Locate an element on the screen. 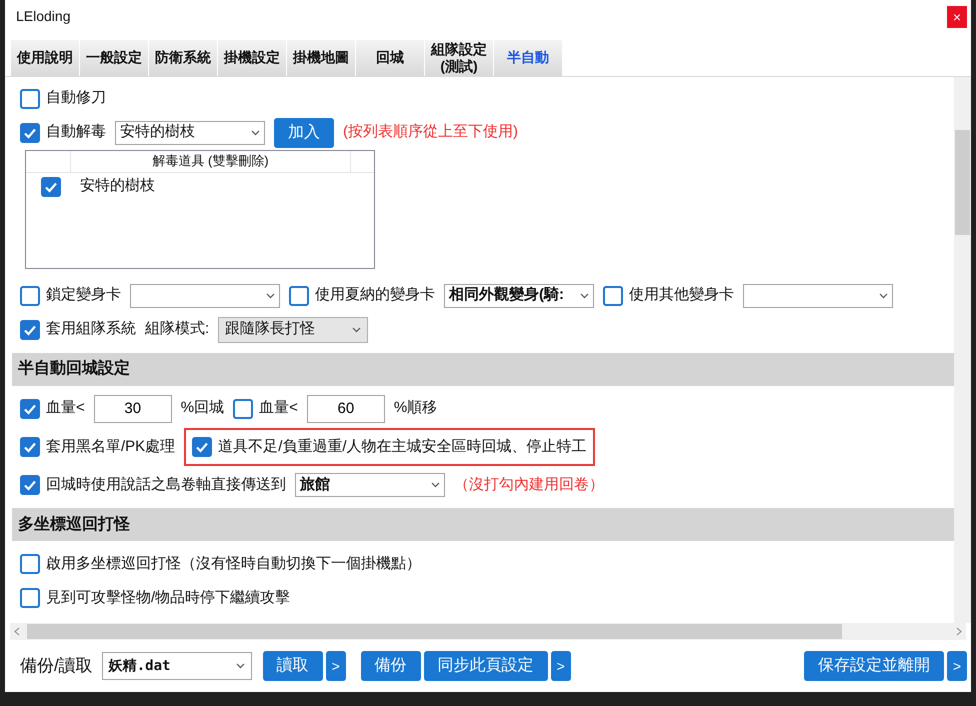 The width and height of the screenshot is (976, 706). chevron-left-icon is located at coordinates (17, 631).